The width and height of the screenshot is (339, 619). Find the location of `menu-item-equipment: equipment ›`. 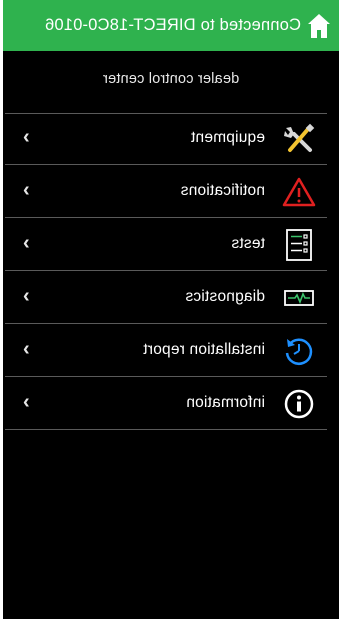

menu-item-equipment: equipment › is located at coordinates (166, 139).